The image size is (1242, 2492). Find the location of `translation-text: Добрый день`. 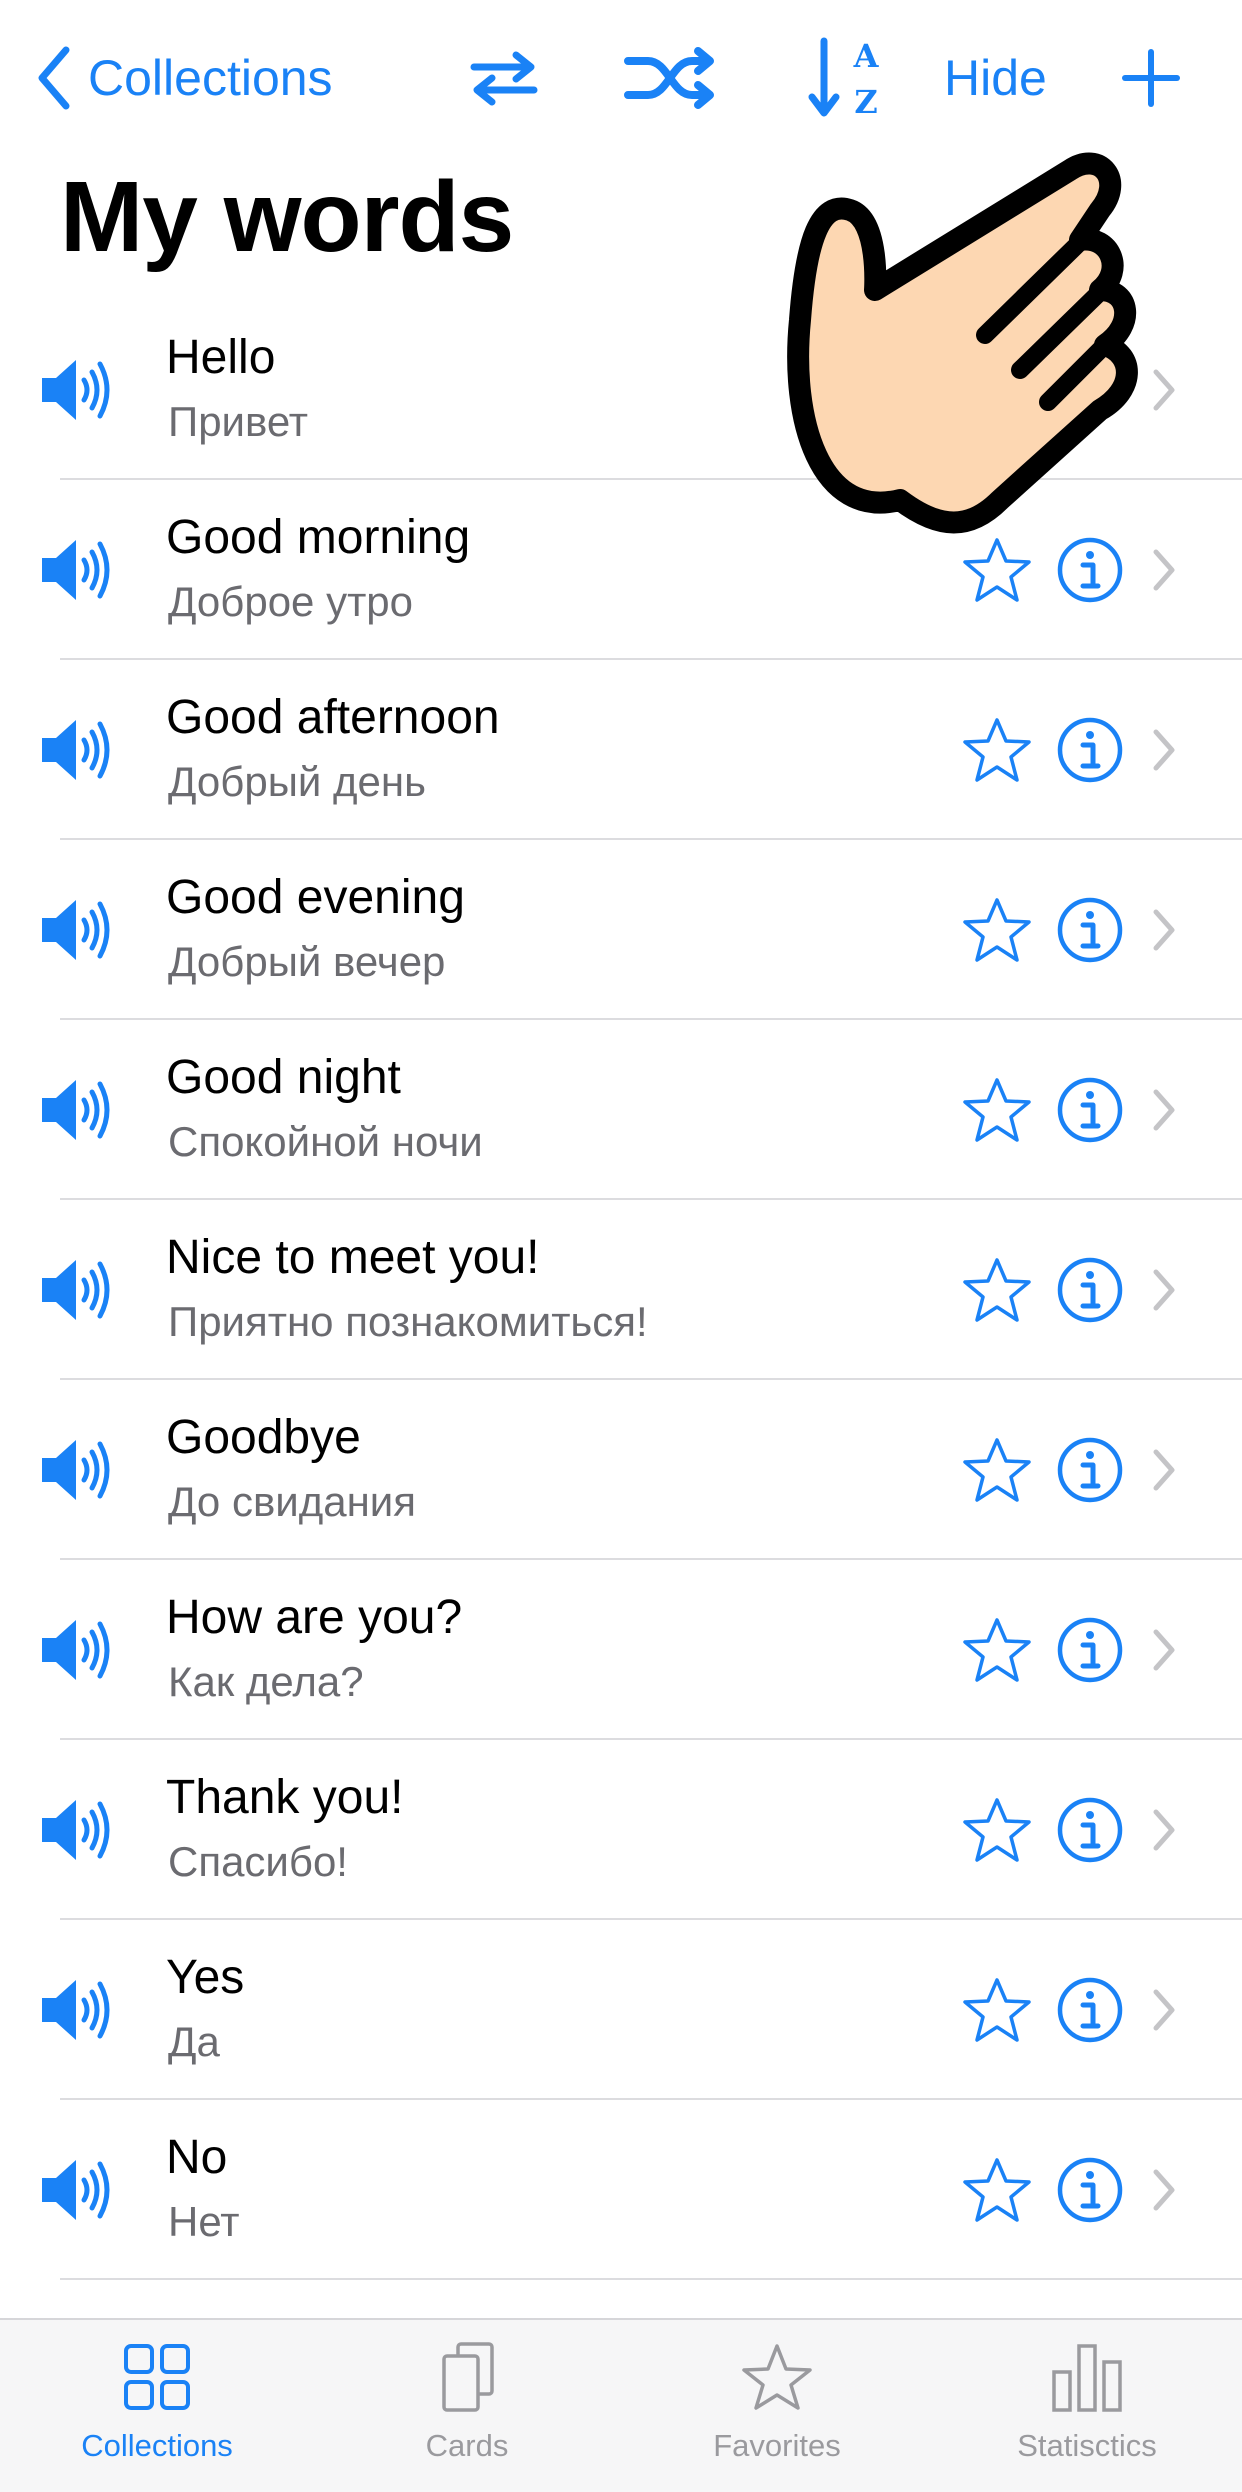

translation-text: Добрый день is located at coordinates (297, 781).